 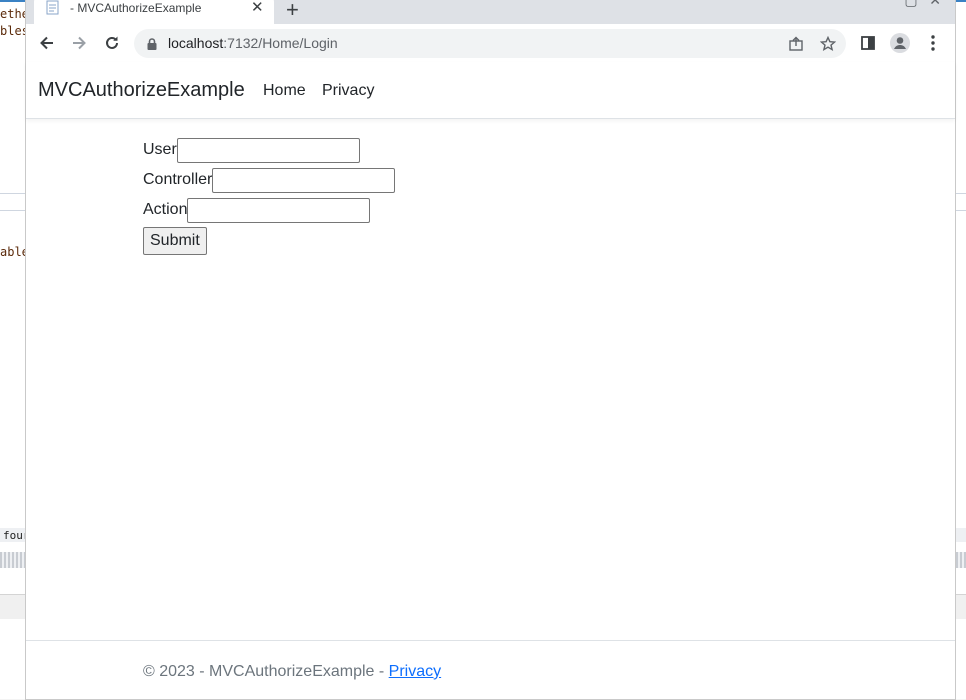 I want to click on ide-code-line: able, so click(x=14, y=252).